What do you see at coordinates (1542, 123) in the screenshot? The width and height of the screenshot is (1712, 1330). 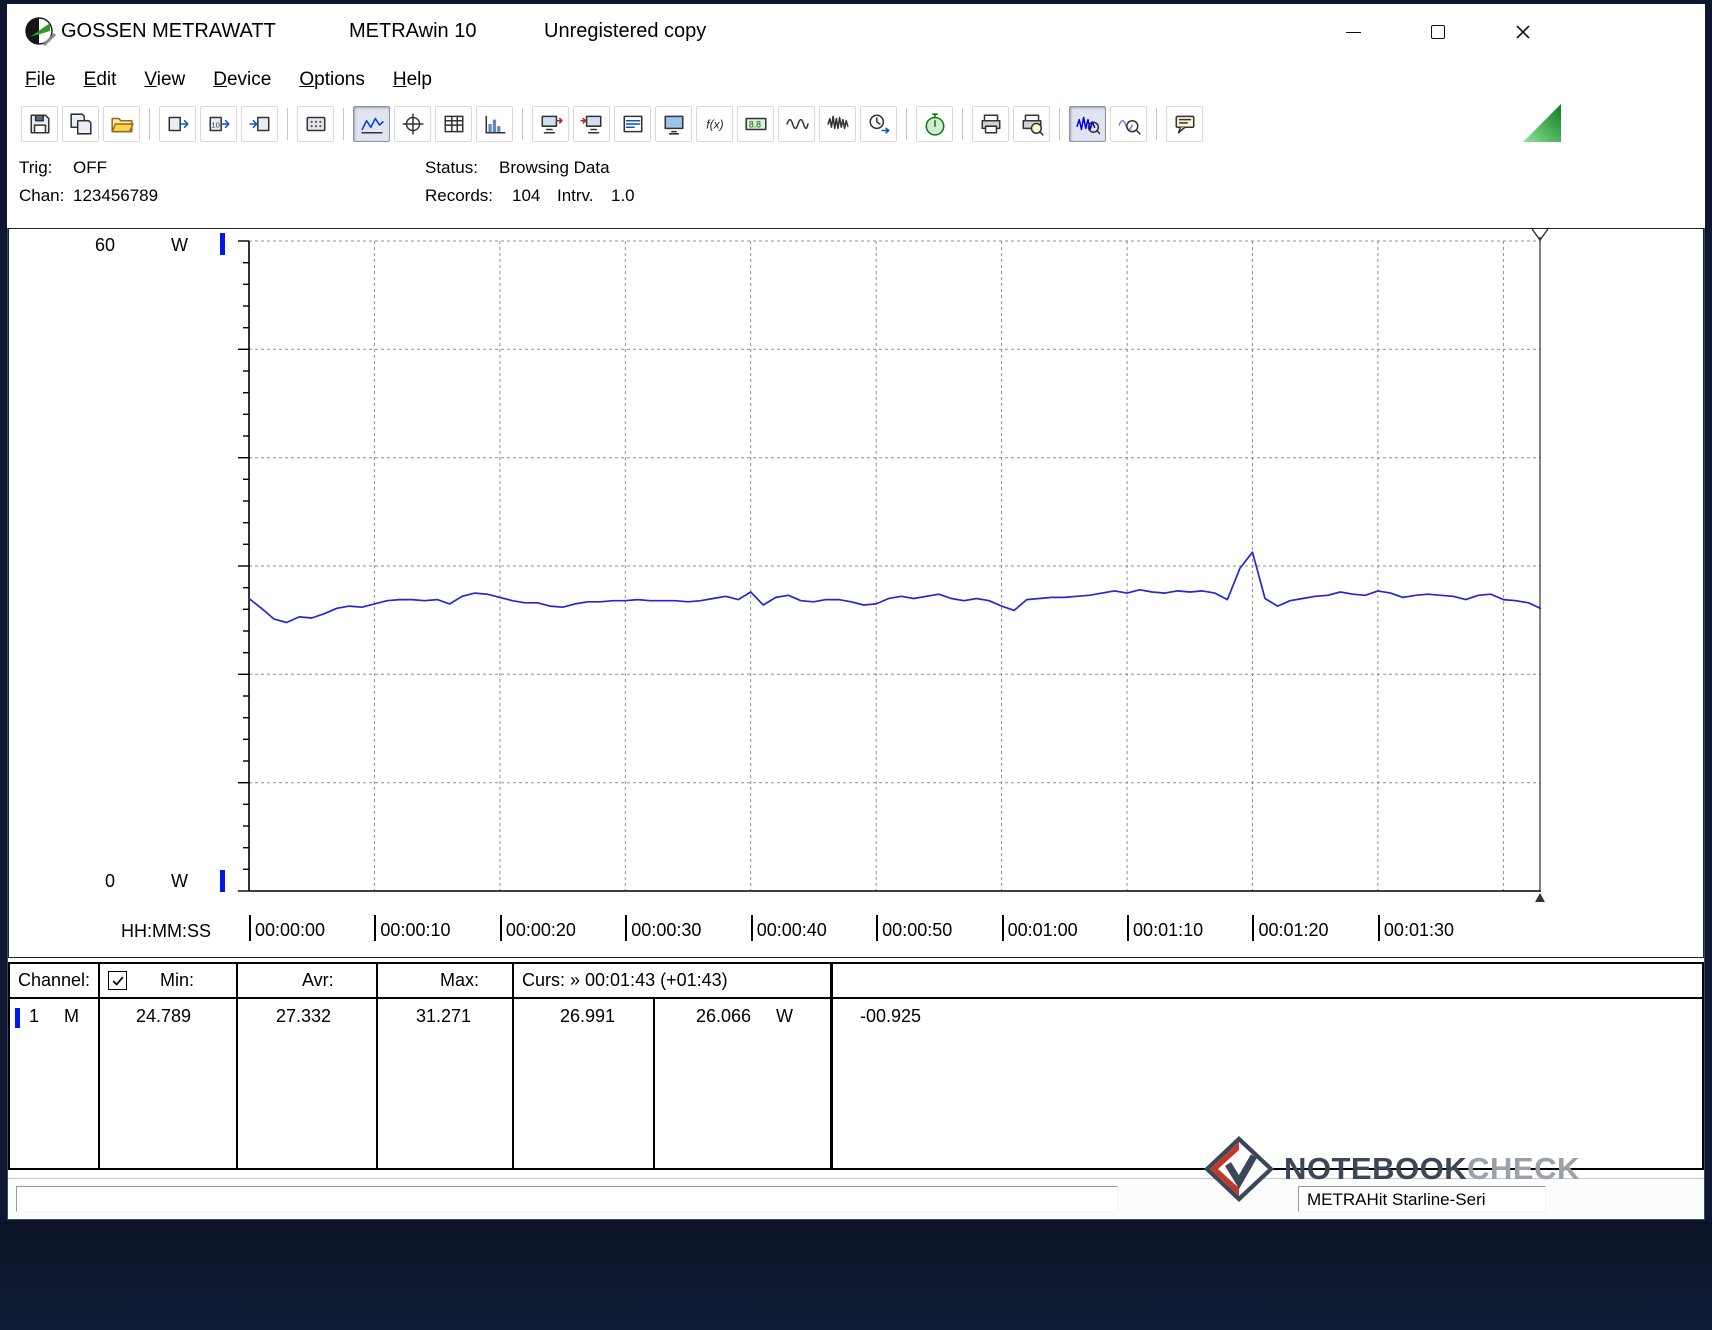 I see `green-triangle-icon` at bounding box center [1542, 123].